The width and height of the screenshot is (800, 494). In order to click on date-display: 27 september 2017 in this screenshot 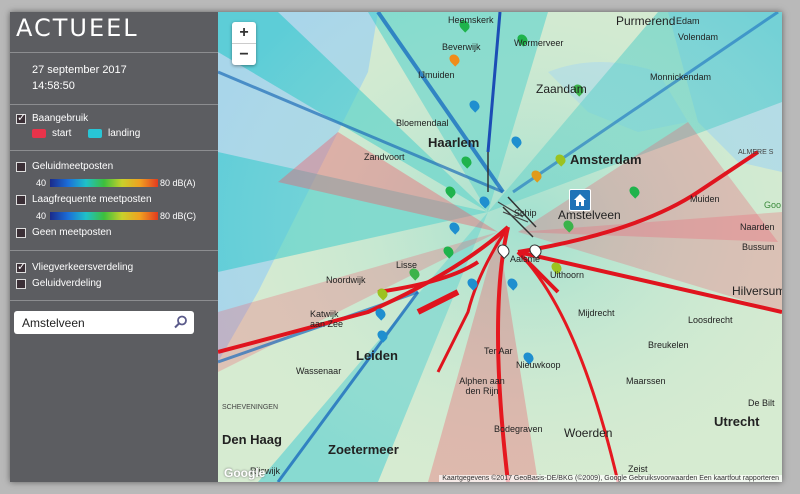, I will do `click(79, 70)`.